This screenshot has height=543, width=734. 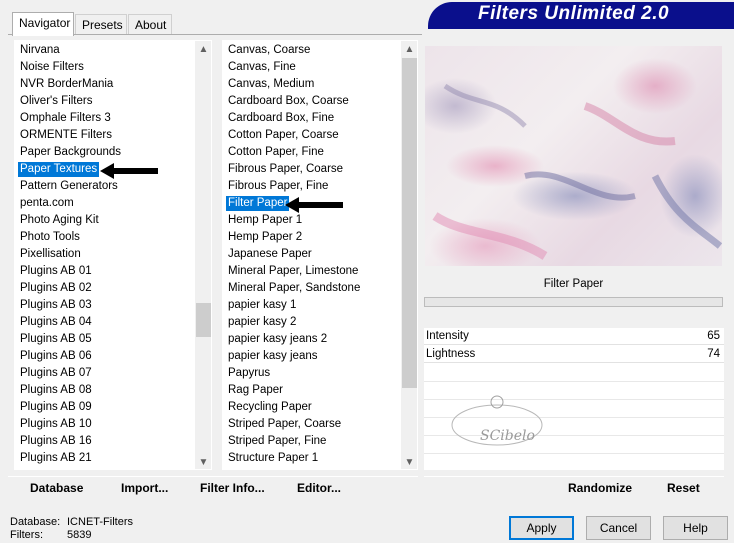 I want to click on category-list-item: Plugins AB 21, so click(x=56, y=458).